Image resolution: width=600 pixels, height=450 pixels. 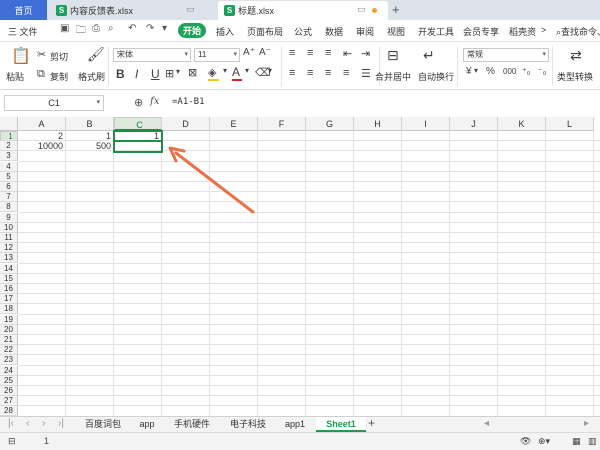 I want to click on language-icon: ⊕▾, so click(x=544, y=441).